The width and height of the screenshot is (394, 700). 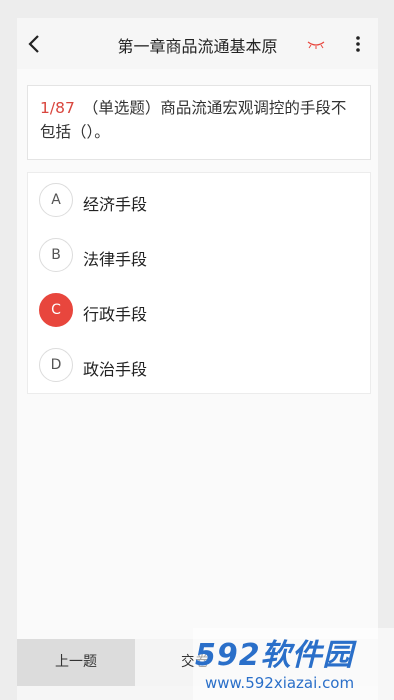 I want to click on option-label: 法律手段, so click(x=115, y=259).